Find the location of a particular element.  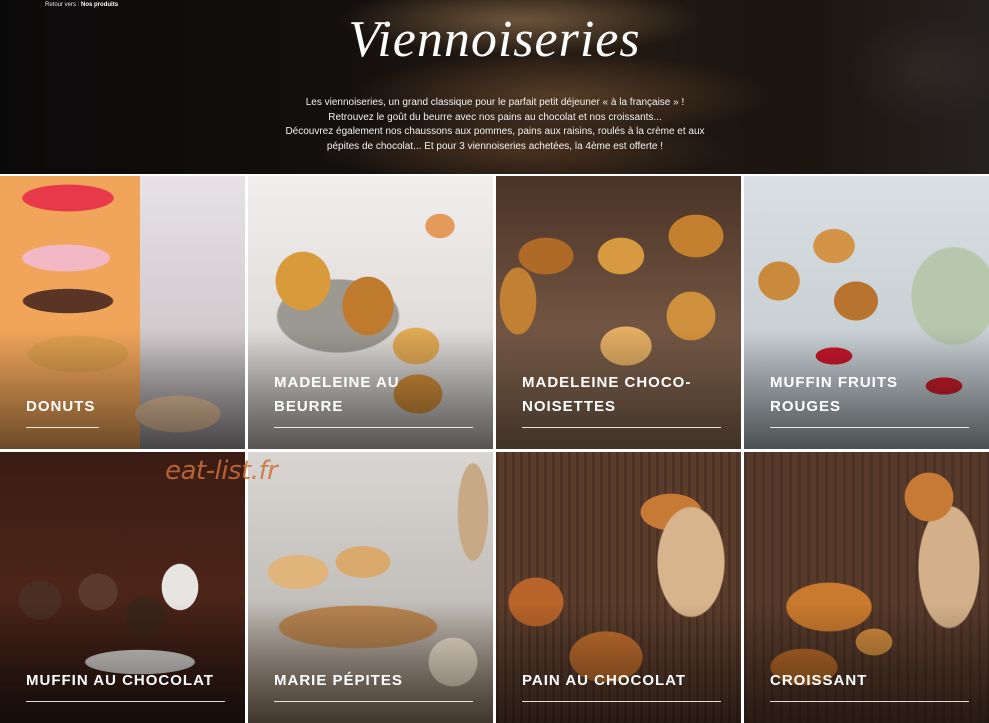

breadcrumb: Retour vers : Nos produits is located at coordinates (81, 5).